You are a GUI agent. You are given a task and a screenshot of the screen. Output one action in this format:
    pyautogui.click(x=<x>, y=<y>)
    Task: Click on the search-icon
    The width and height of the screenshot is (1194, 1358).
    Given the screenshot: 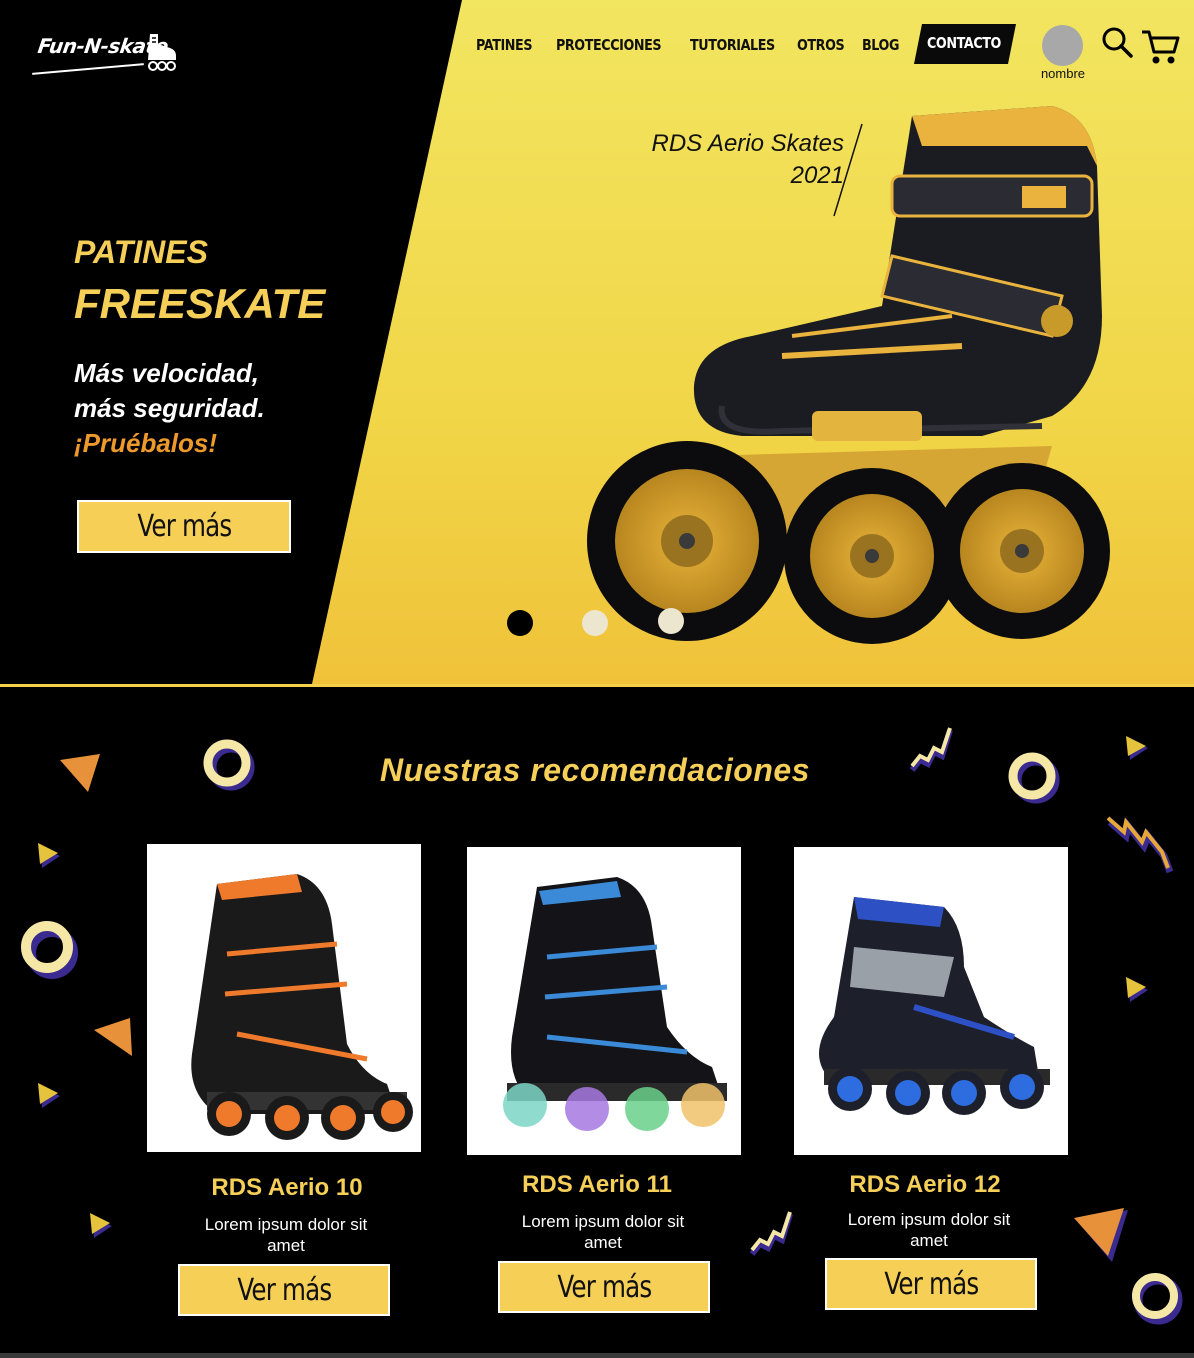 What is the action you would take?
    pyautogui.click(x=1117, y=43)
    